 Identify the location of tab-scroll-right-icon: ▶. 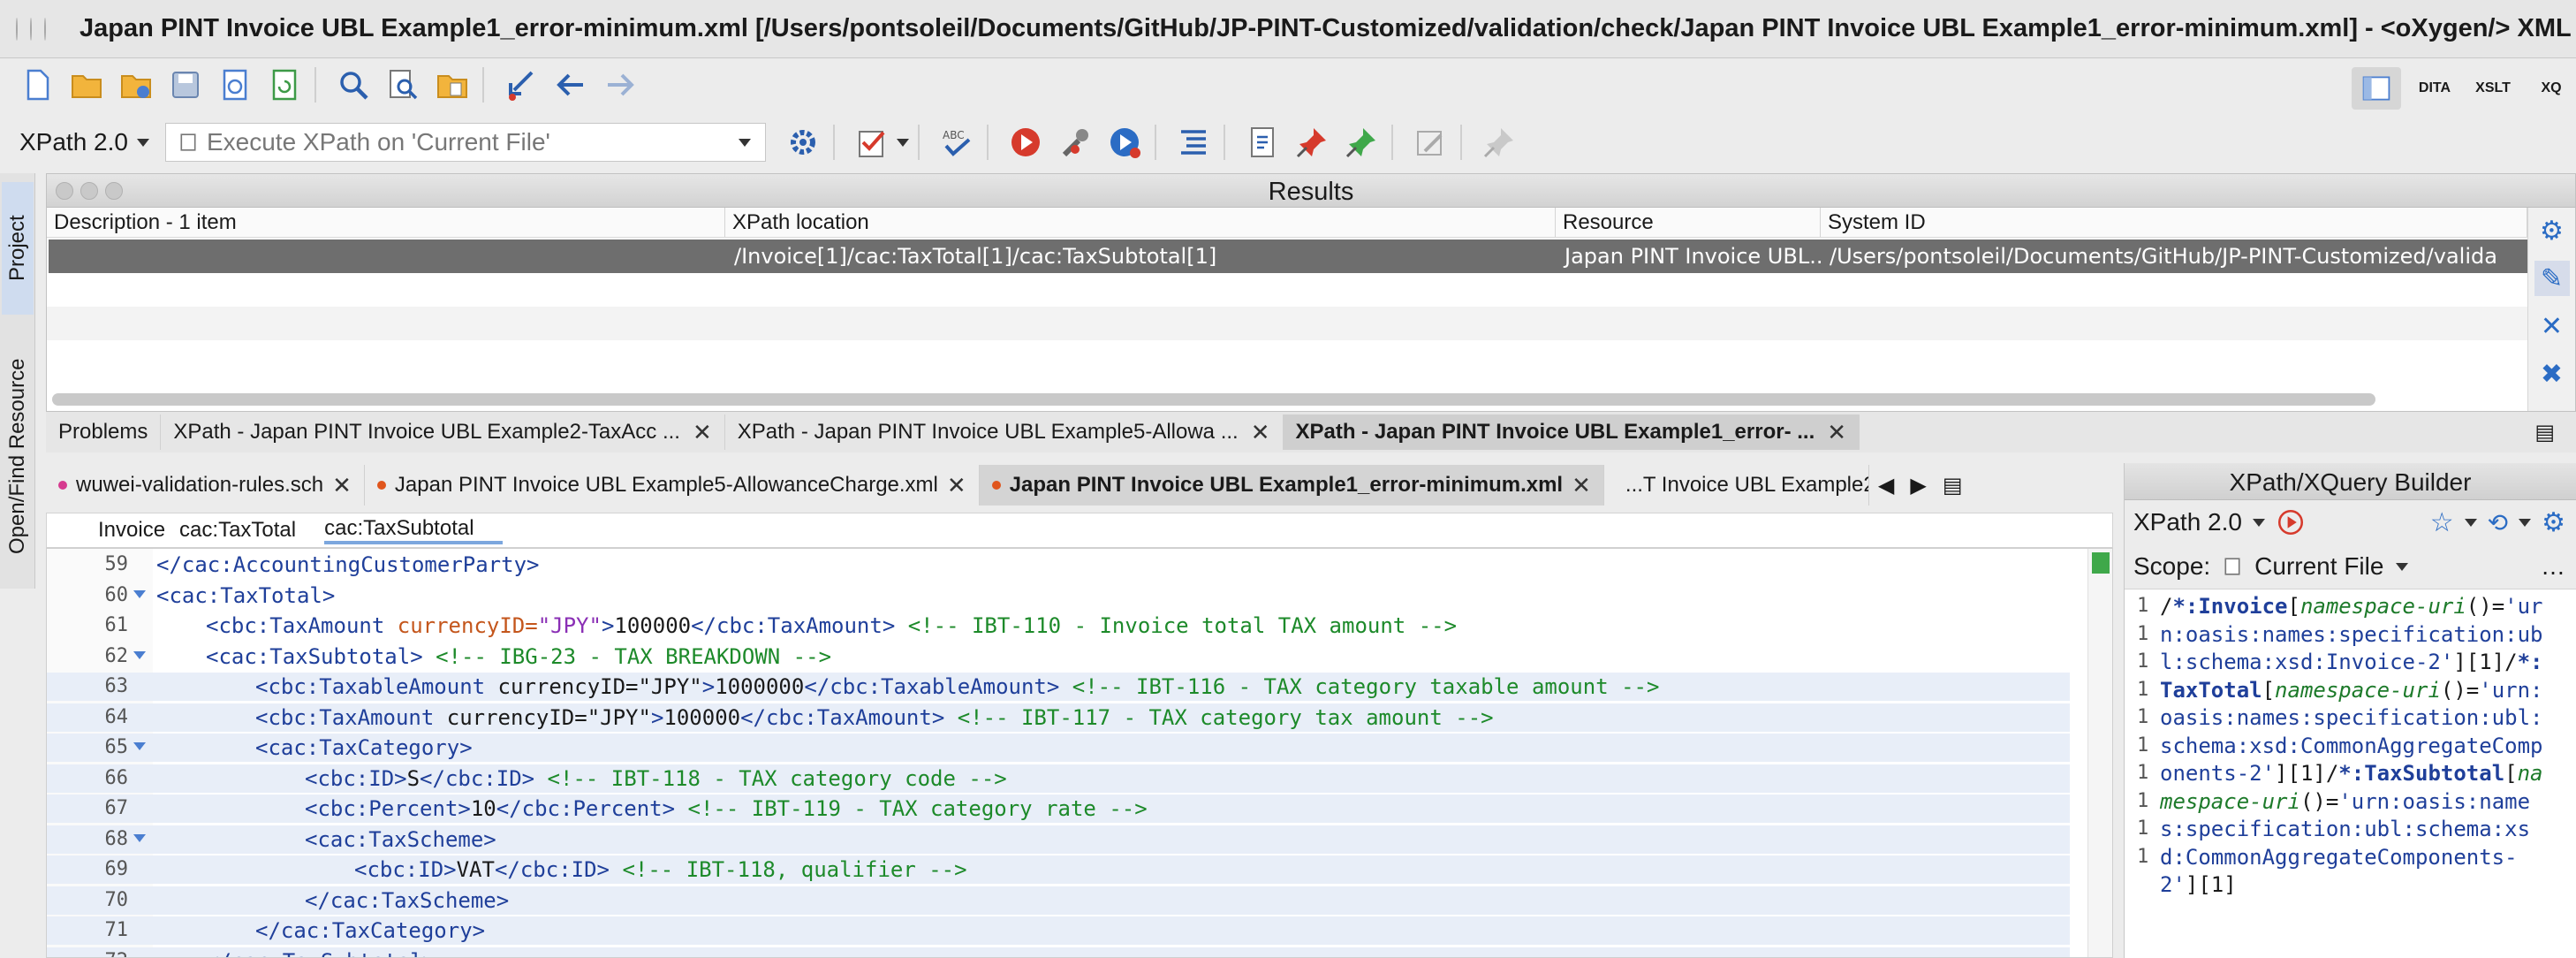
(1918, 486).